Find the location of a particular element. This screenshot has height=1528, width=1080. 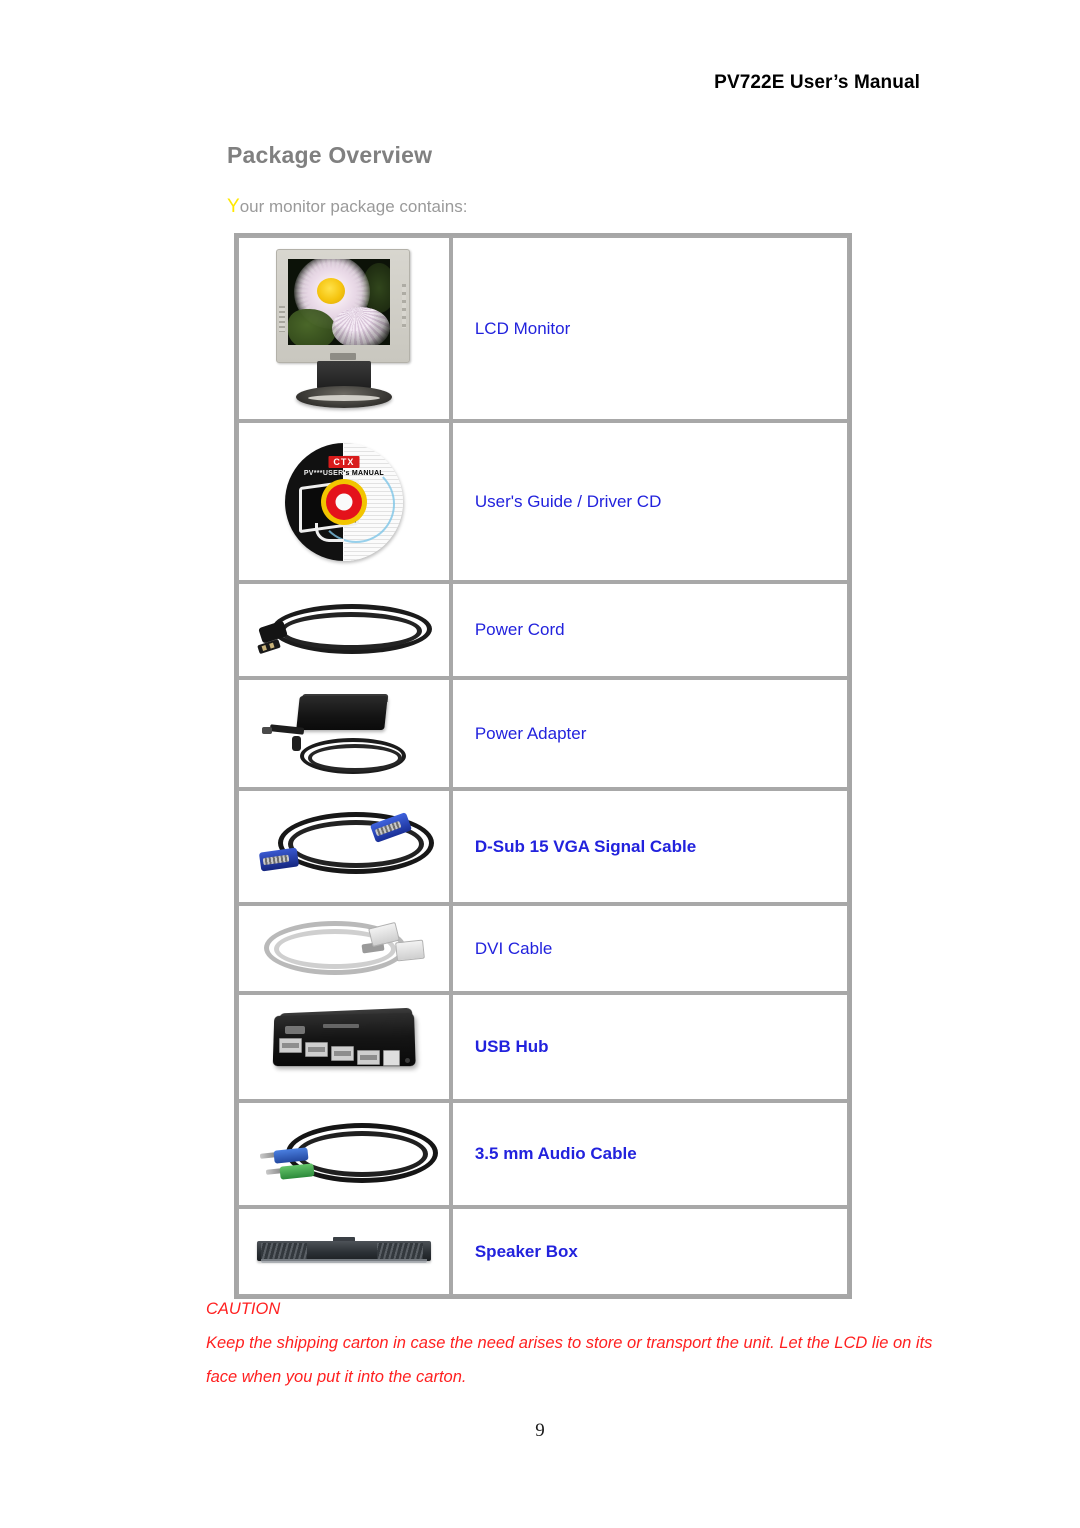

cd-title-text: PV***USER's MANUAL is located at coordinates (344, 473).